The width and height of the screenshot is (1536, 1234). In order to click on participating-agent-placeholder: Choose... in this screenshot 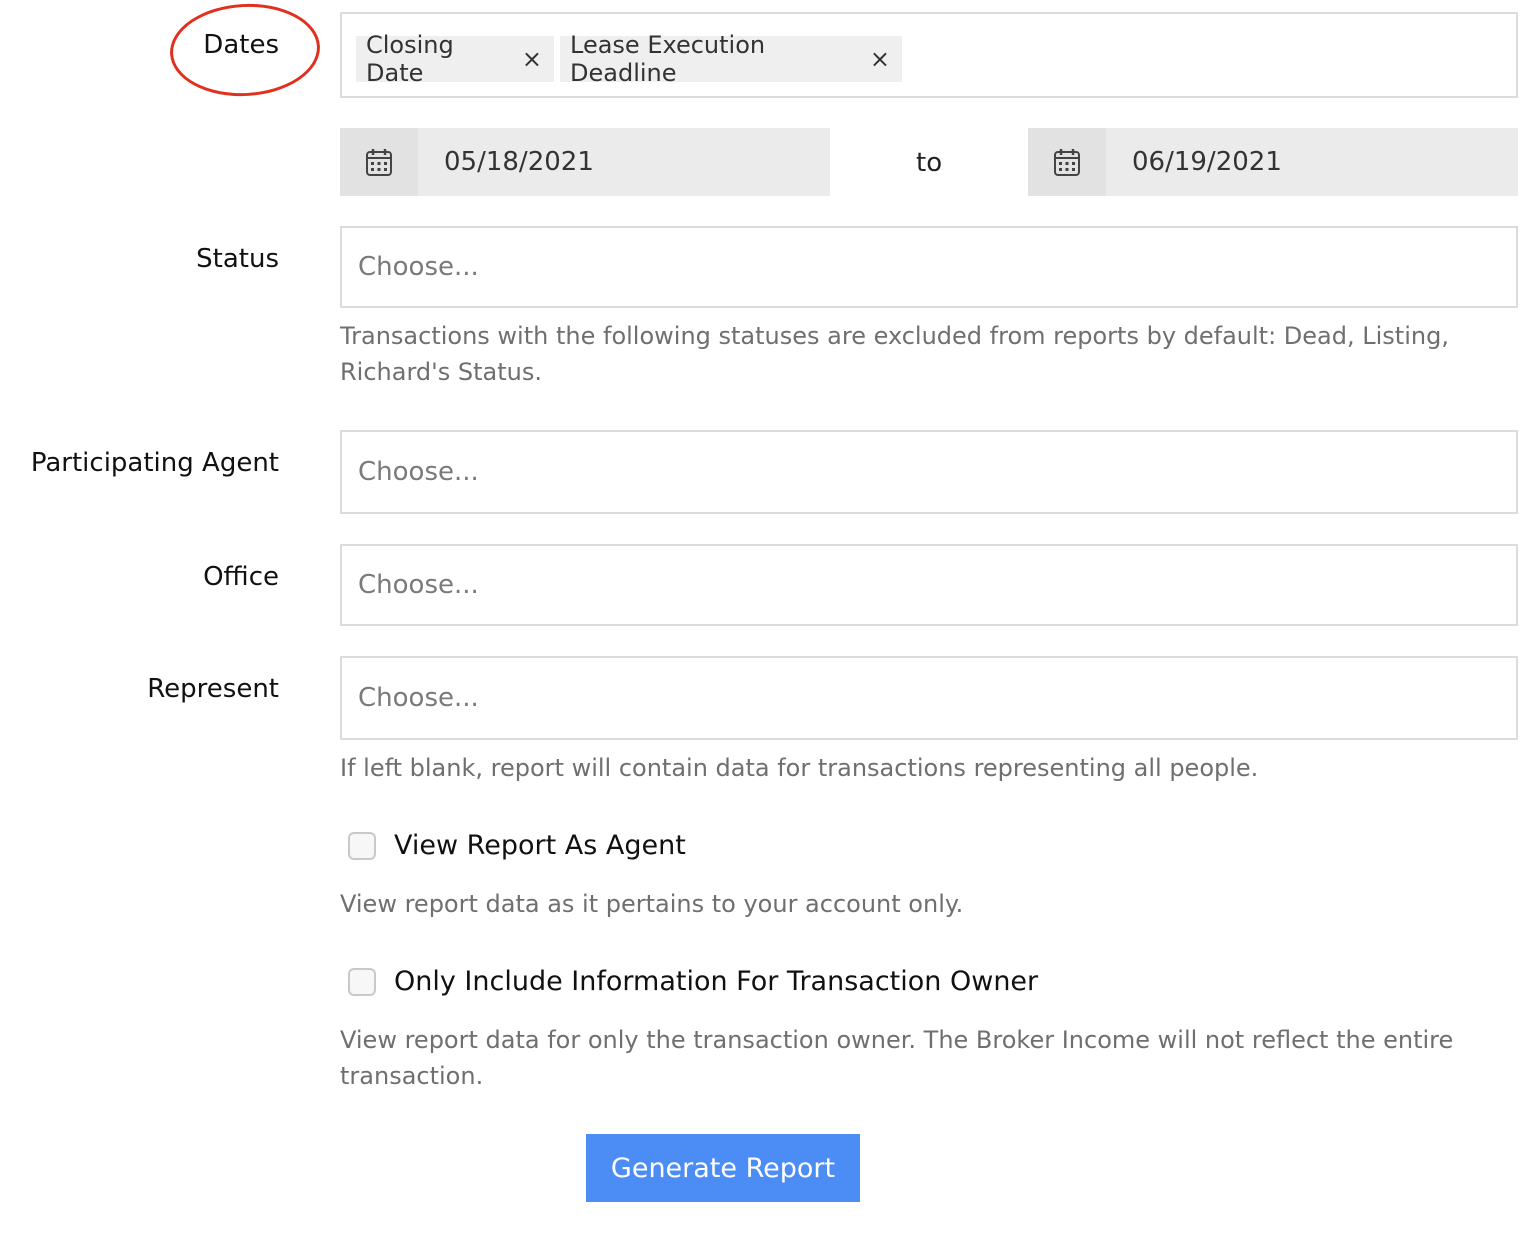, I will do `click(418, 472)`.